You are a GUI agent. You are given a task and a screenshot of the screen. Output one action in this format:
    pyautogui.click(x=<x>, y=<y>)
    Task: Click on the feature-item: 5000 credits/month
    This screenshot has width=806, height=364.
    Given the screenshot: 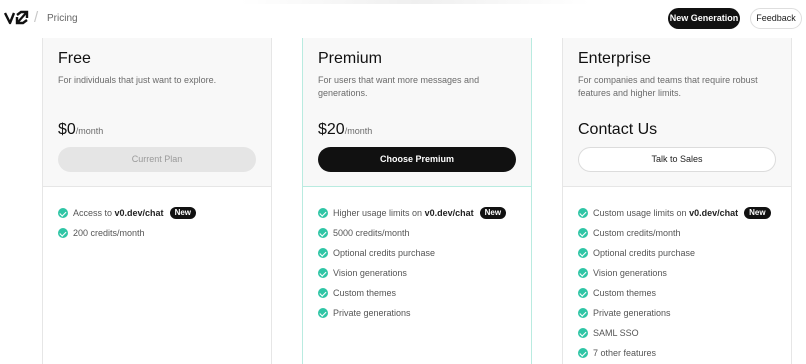 What is the action you would take?
    pyautogui.click(x=412, y=233)
    